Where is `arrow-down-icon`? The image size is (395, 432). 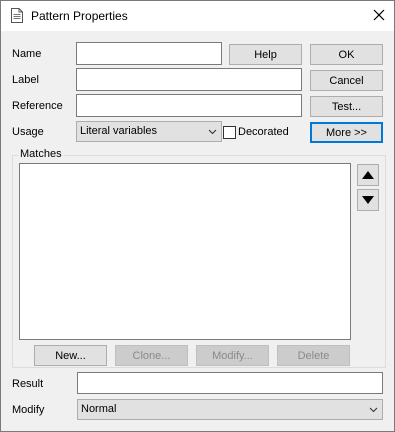
arrow-down-icon is located at coordinates (368, 200).